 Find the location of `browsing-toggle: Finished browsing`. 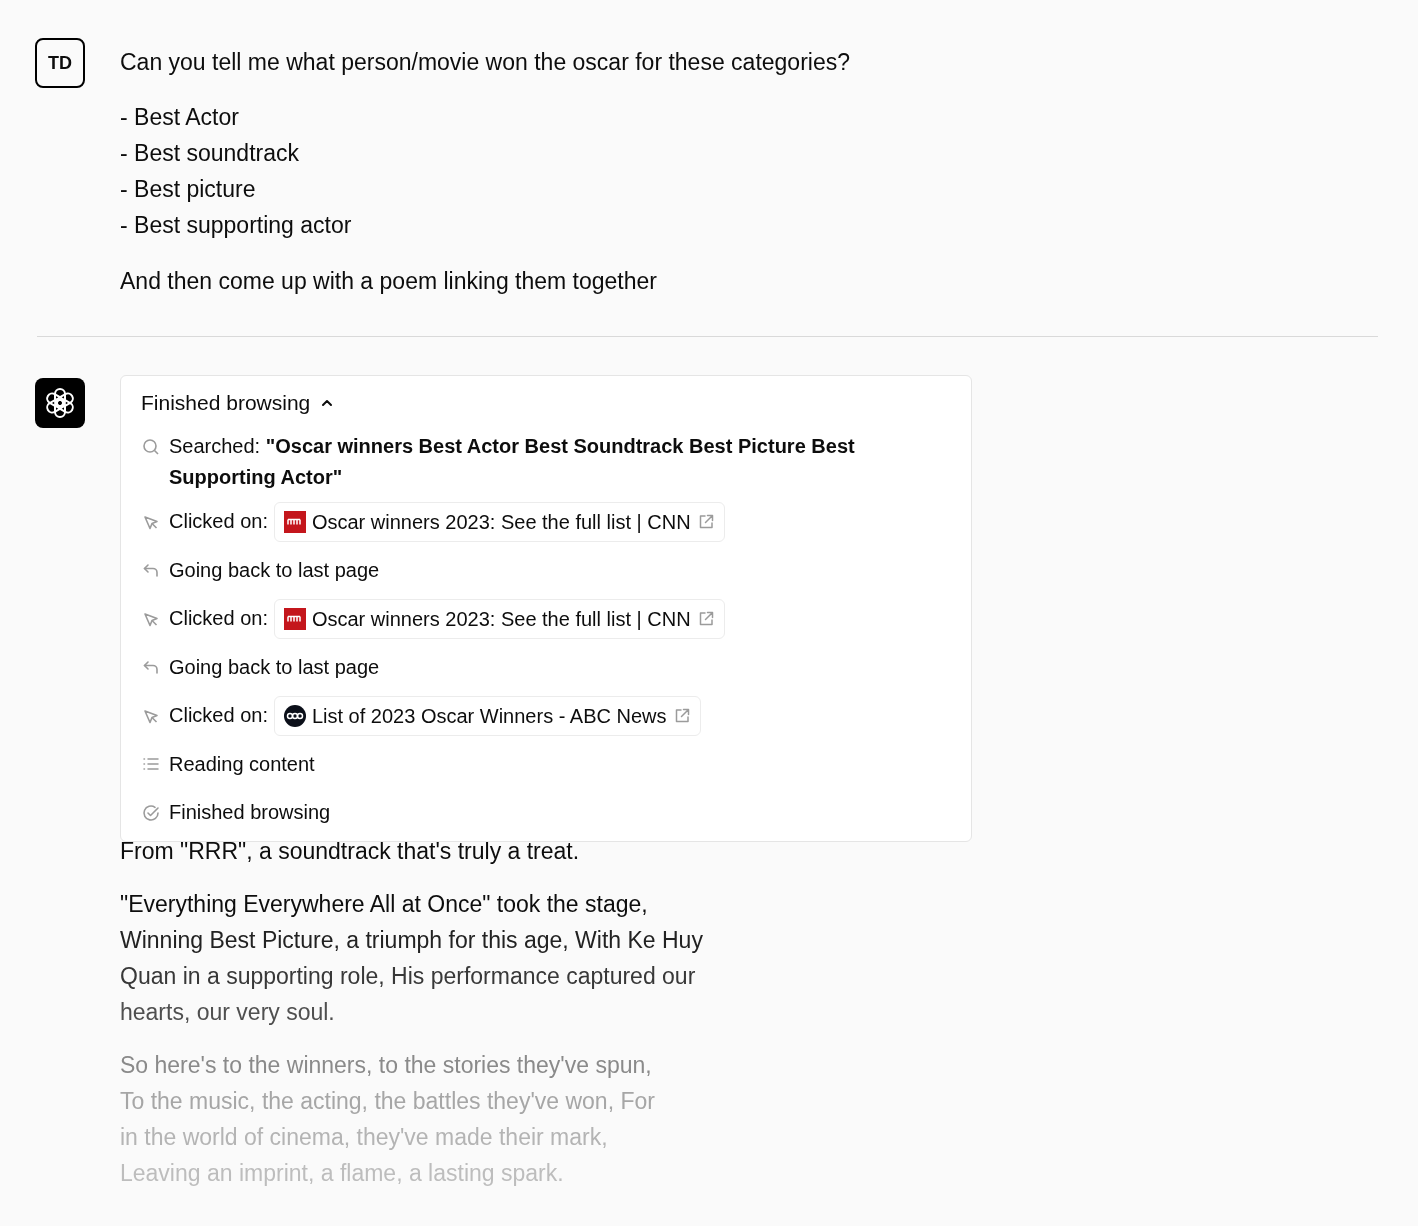

browsing-toggle: Finished browsing is located at coordinates (238, 403).